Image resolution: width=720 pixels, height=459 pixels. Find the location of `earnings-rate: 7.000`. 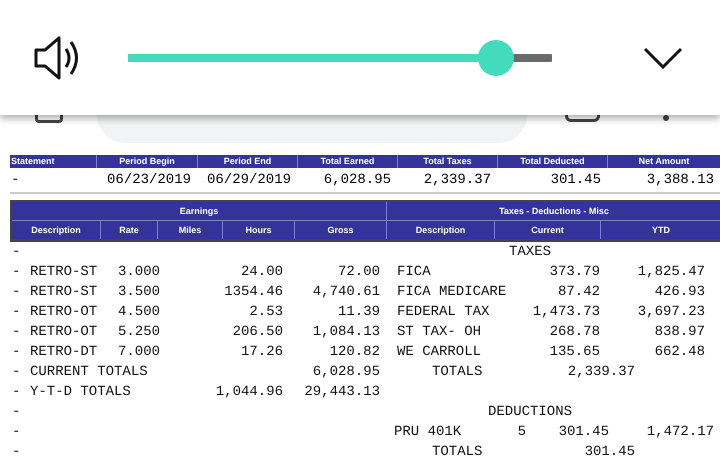

earnings-rate: 7.000 is located at coordinates (140, 352).